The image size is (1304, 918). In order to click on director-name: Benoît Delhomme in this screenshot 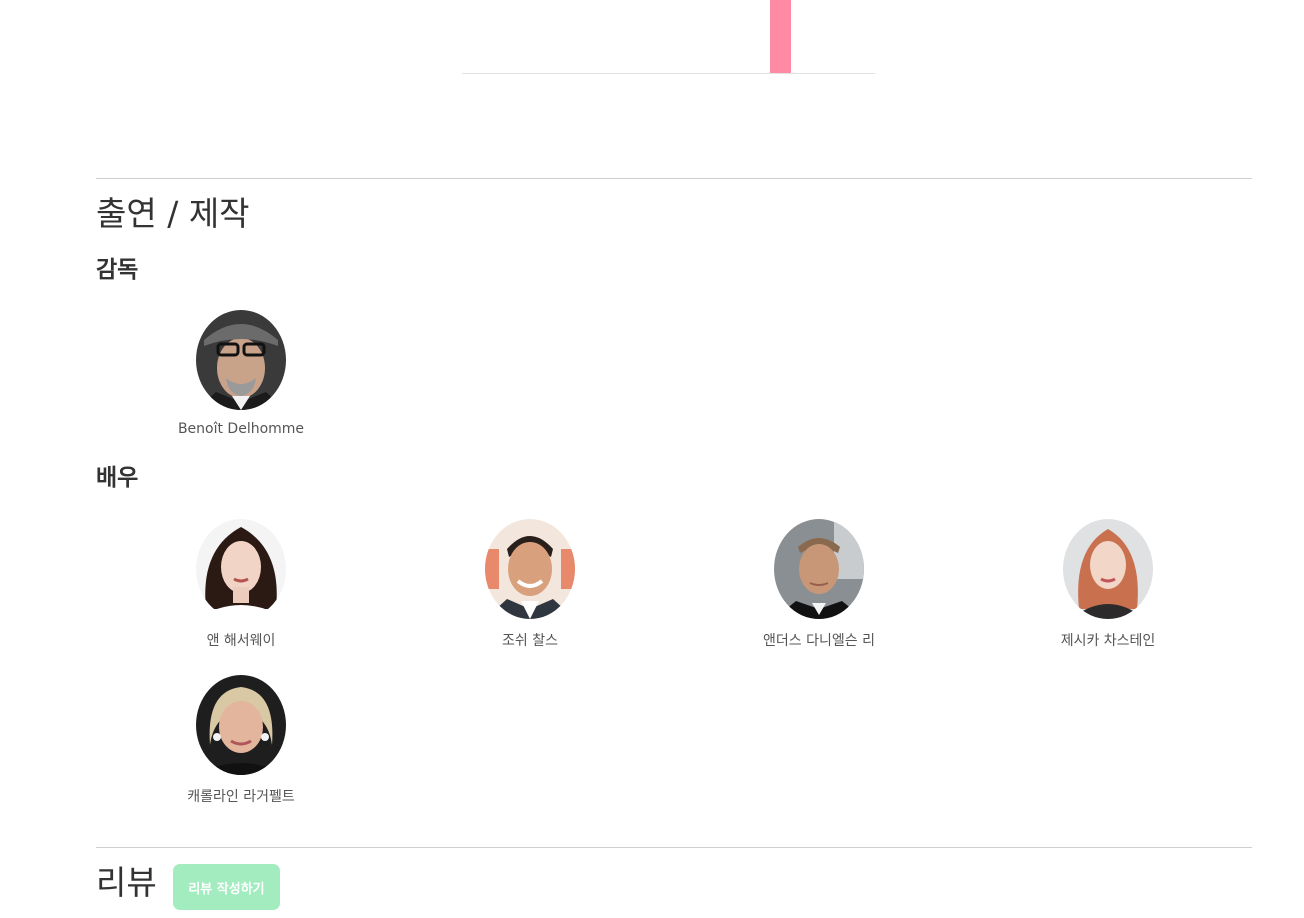, I will do `click(241, 429)`.